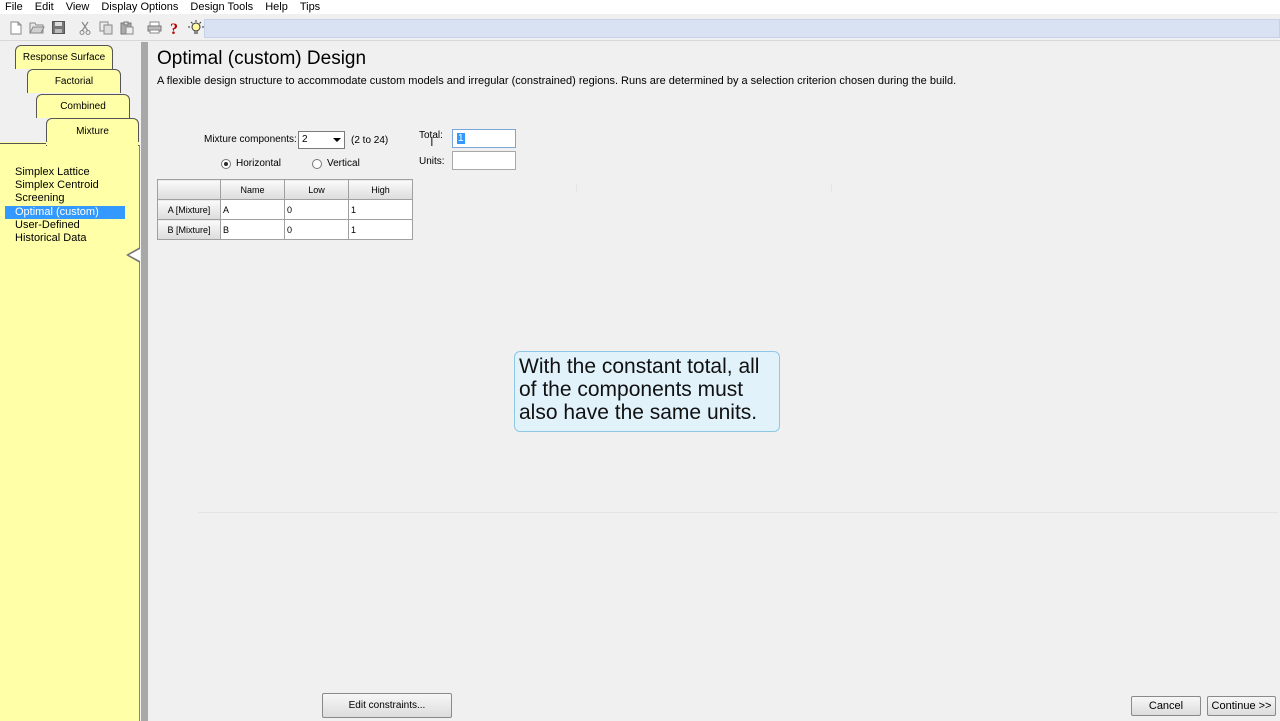  Describe the element at coordinates (144, 381) in the screenshot. I see `panel-splitter` at that location.